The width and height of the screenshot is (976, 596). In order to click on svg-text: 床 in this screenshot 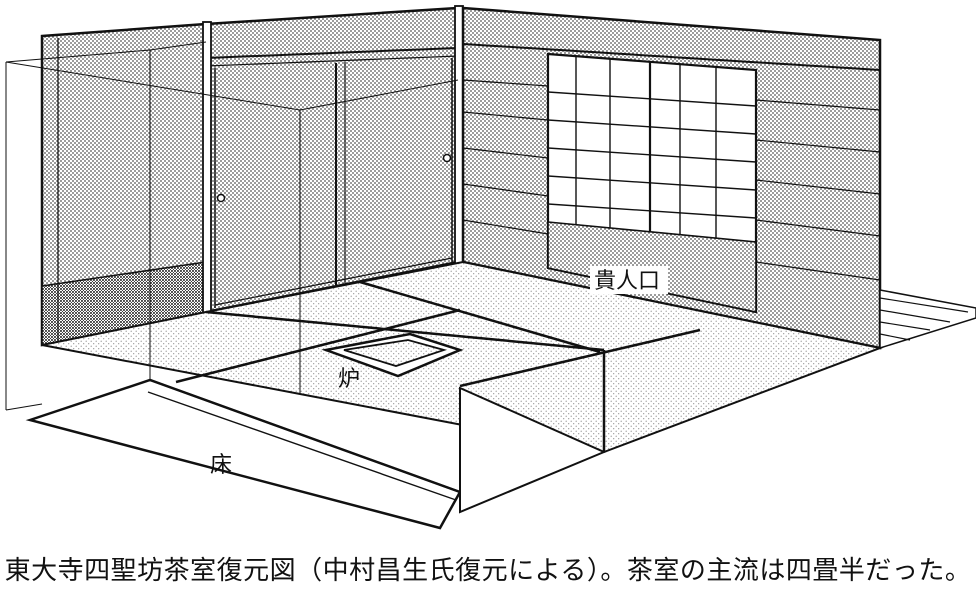, I will do `click(221, 465)`.